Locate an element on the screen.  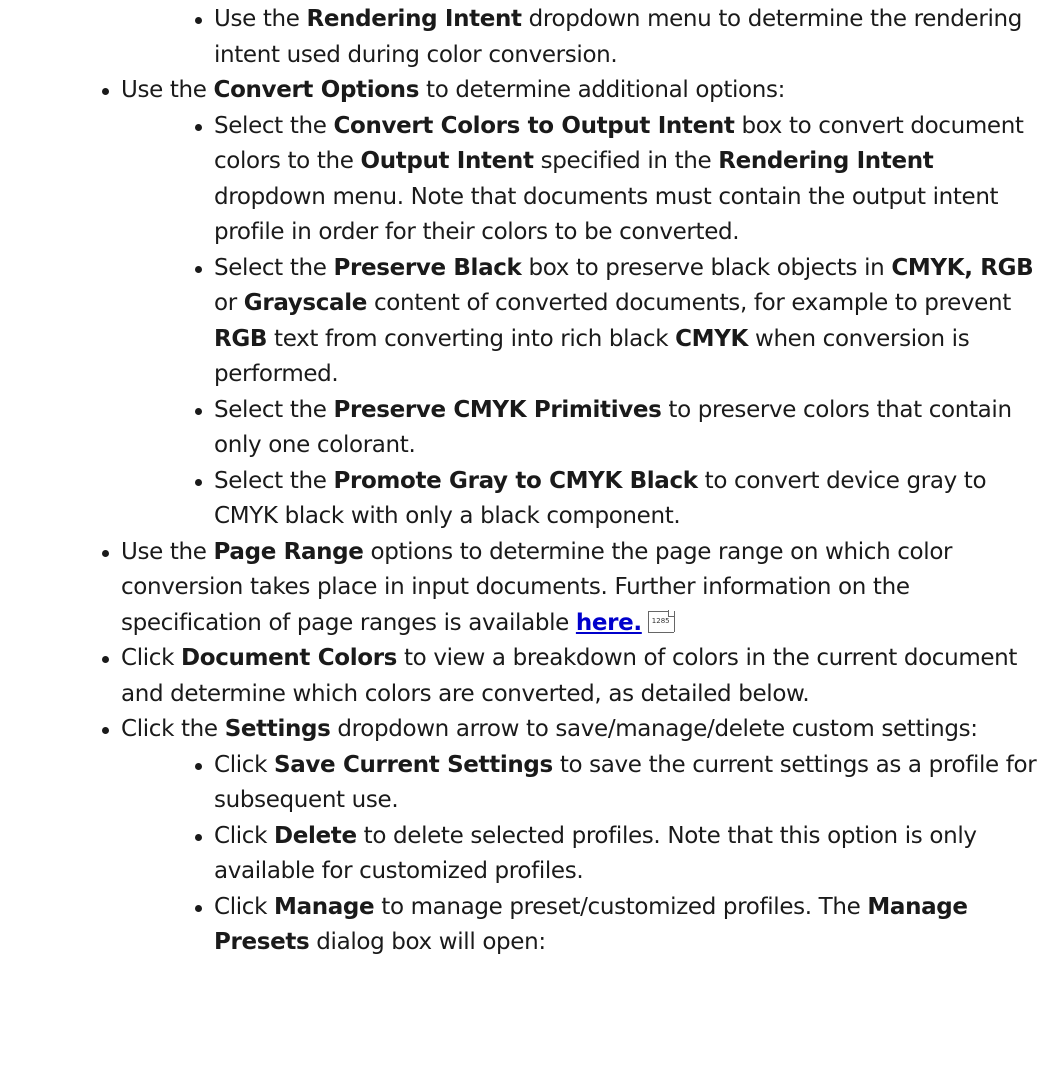
page-reference-icon: 1285 is located at coordinates (661, 621).